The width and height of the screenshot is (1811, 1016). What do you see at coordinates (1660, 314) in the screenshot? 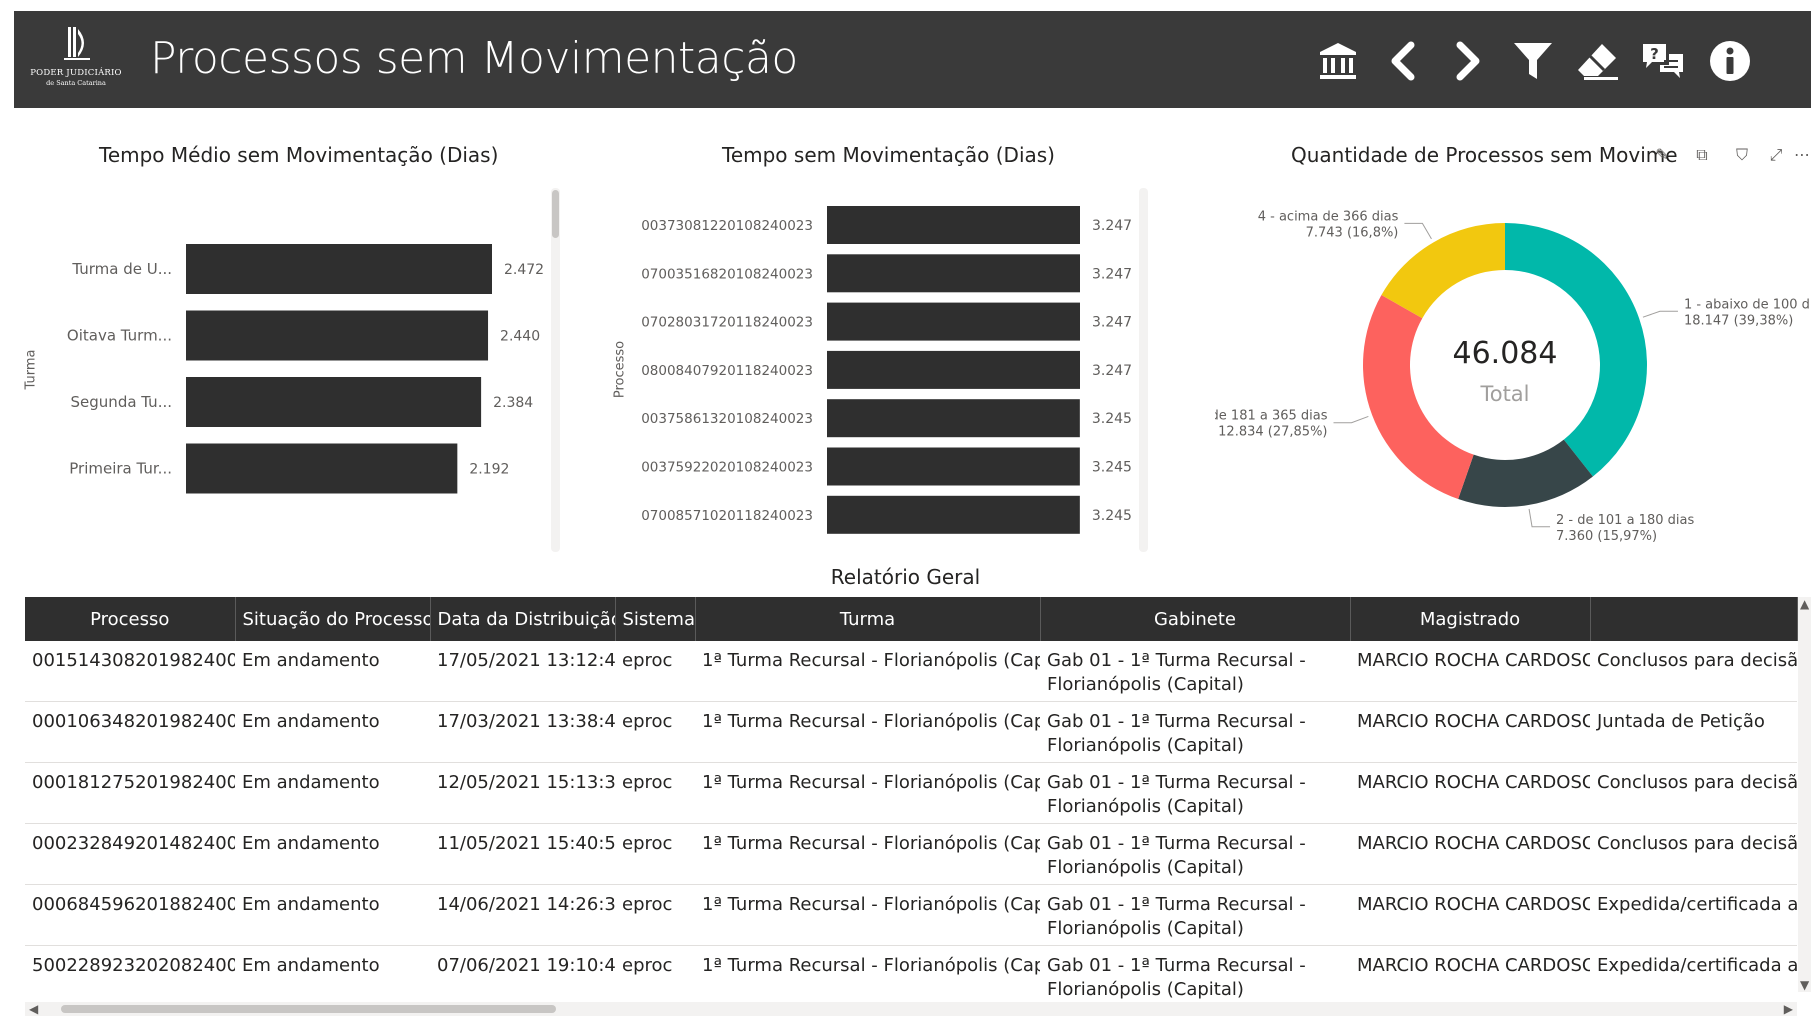
I see `leader-line` at bounding box center [1660, 314].